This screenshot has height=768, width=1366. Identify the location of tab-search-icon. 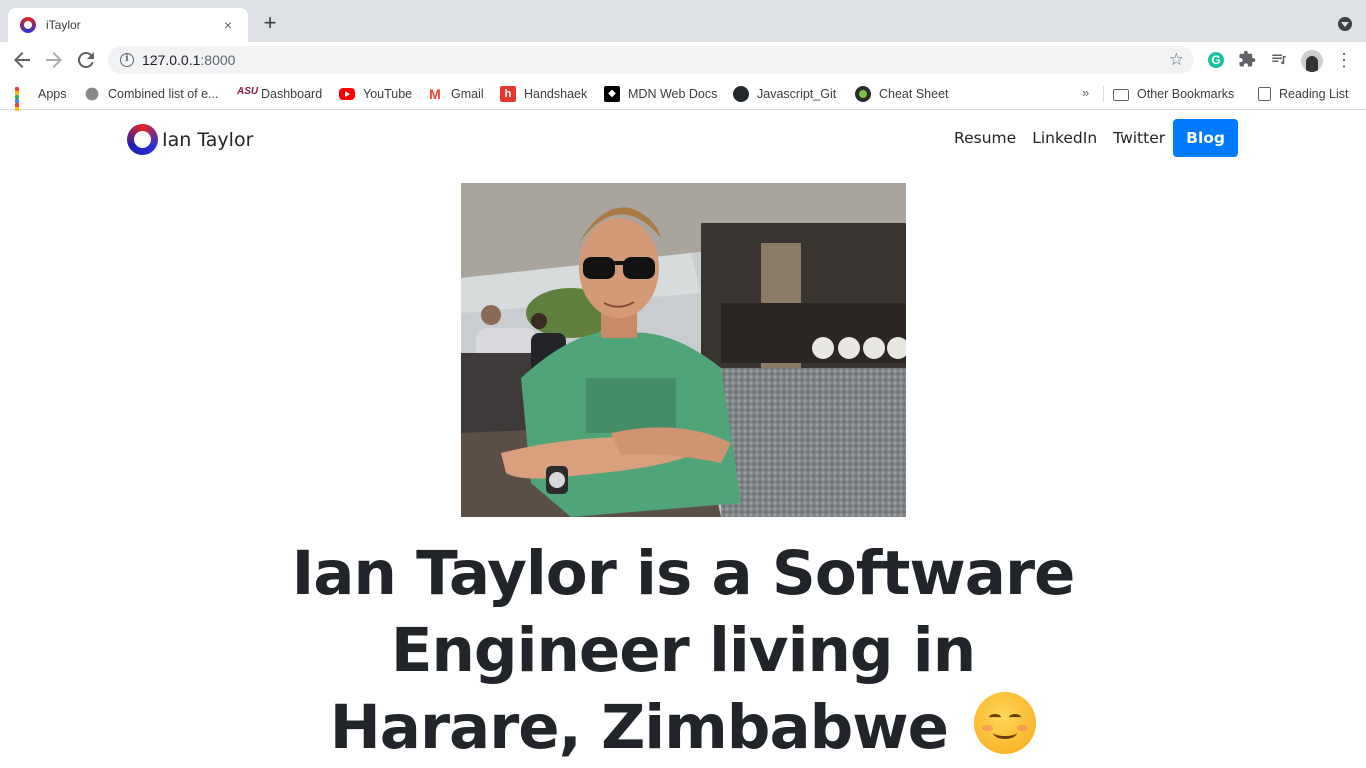
(1345, 24).